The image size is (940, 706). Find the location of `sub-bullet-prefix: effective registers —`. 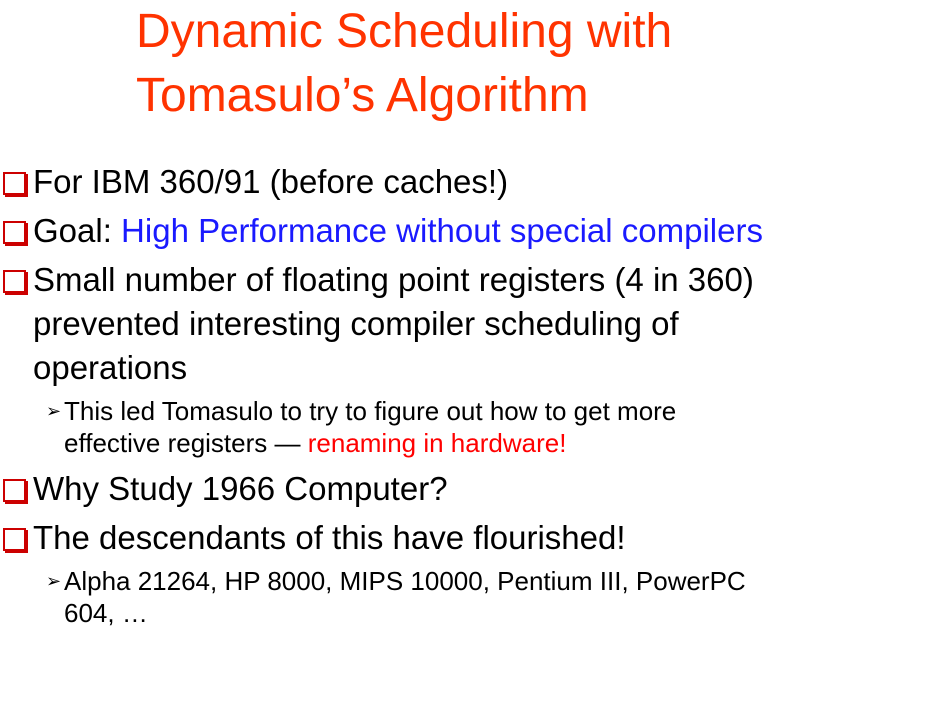

sub-bullet-prefix: effective registers — is located at coordinates (186, 443).